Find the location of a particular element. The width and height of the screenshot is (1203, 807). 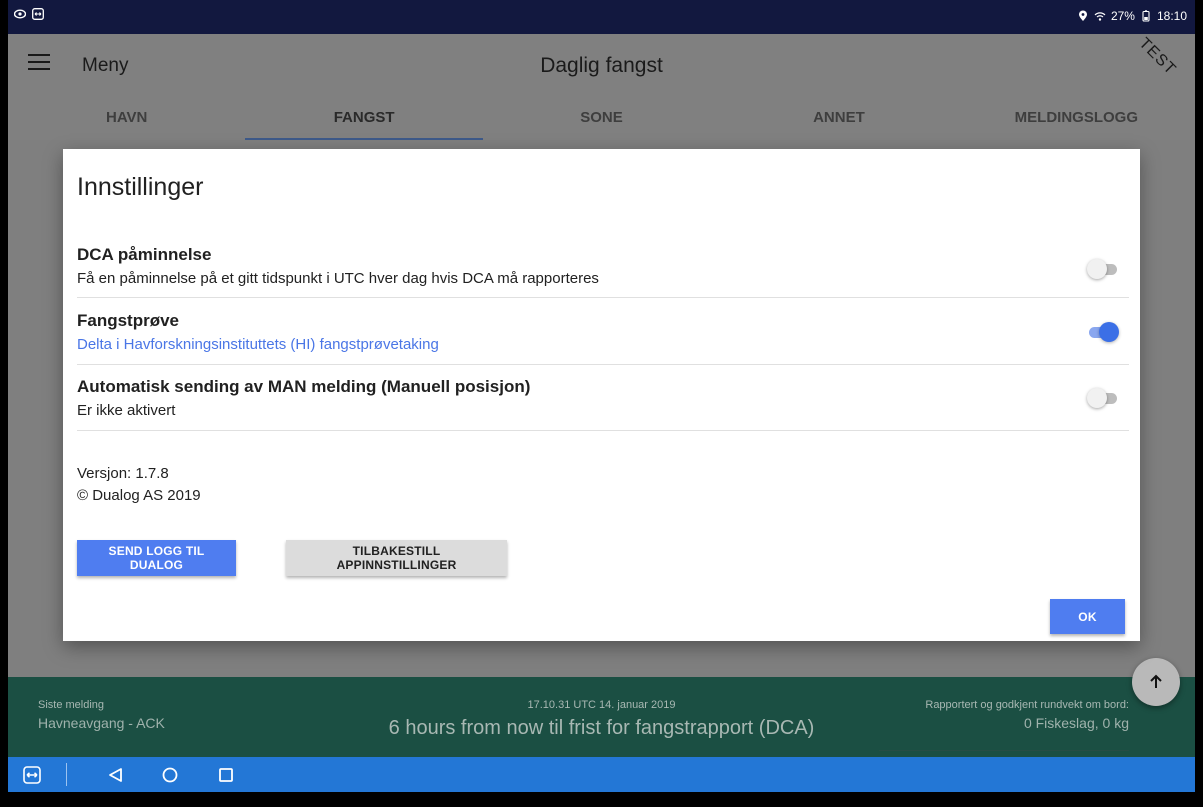

auto-man-message-toggle is located at coordinates (1103, 398).